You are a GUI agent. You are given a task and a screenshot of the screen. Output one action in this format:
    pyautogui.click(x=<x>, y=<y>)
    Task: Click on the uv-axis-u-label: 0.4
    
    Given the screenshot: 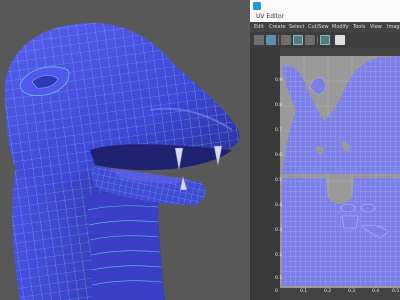 What is the action you would take?
    pyautogui.click(x=376, y=291)
    